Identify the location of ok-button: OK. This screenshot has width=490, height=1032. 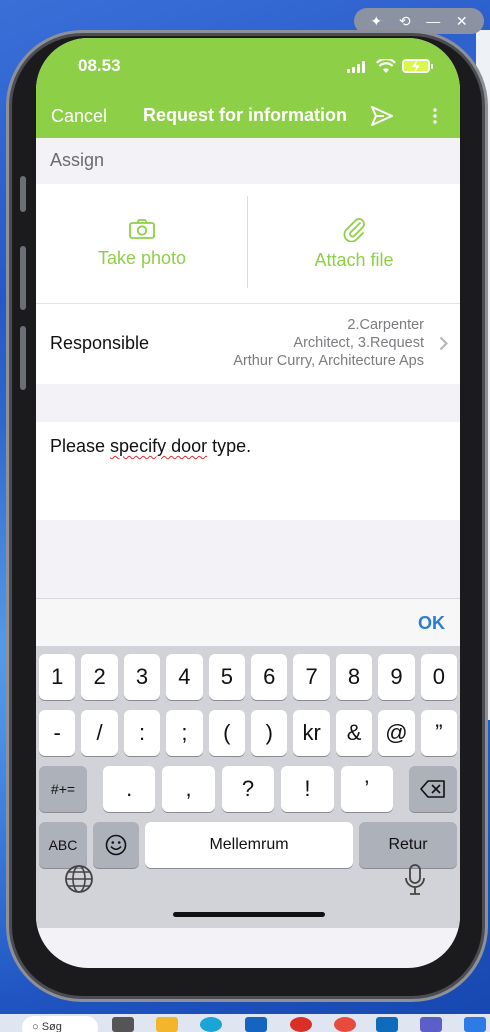
(431, 623).